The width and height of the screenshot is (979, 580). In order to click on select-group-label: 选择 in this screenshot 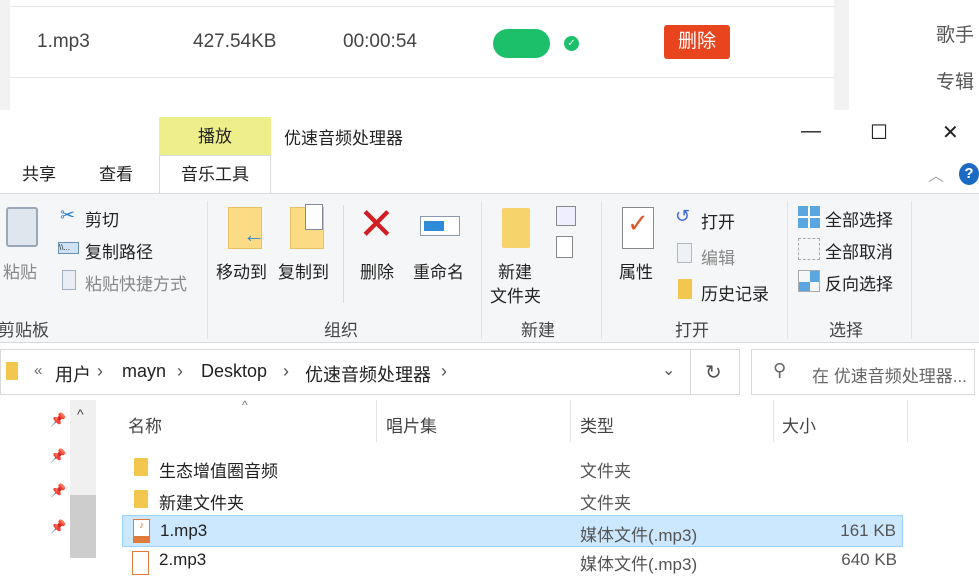, I will do `click(846, 330)`.